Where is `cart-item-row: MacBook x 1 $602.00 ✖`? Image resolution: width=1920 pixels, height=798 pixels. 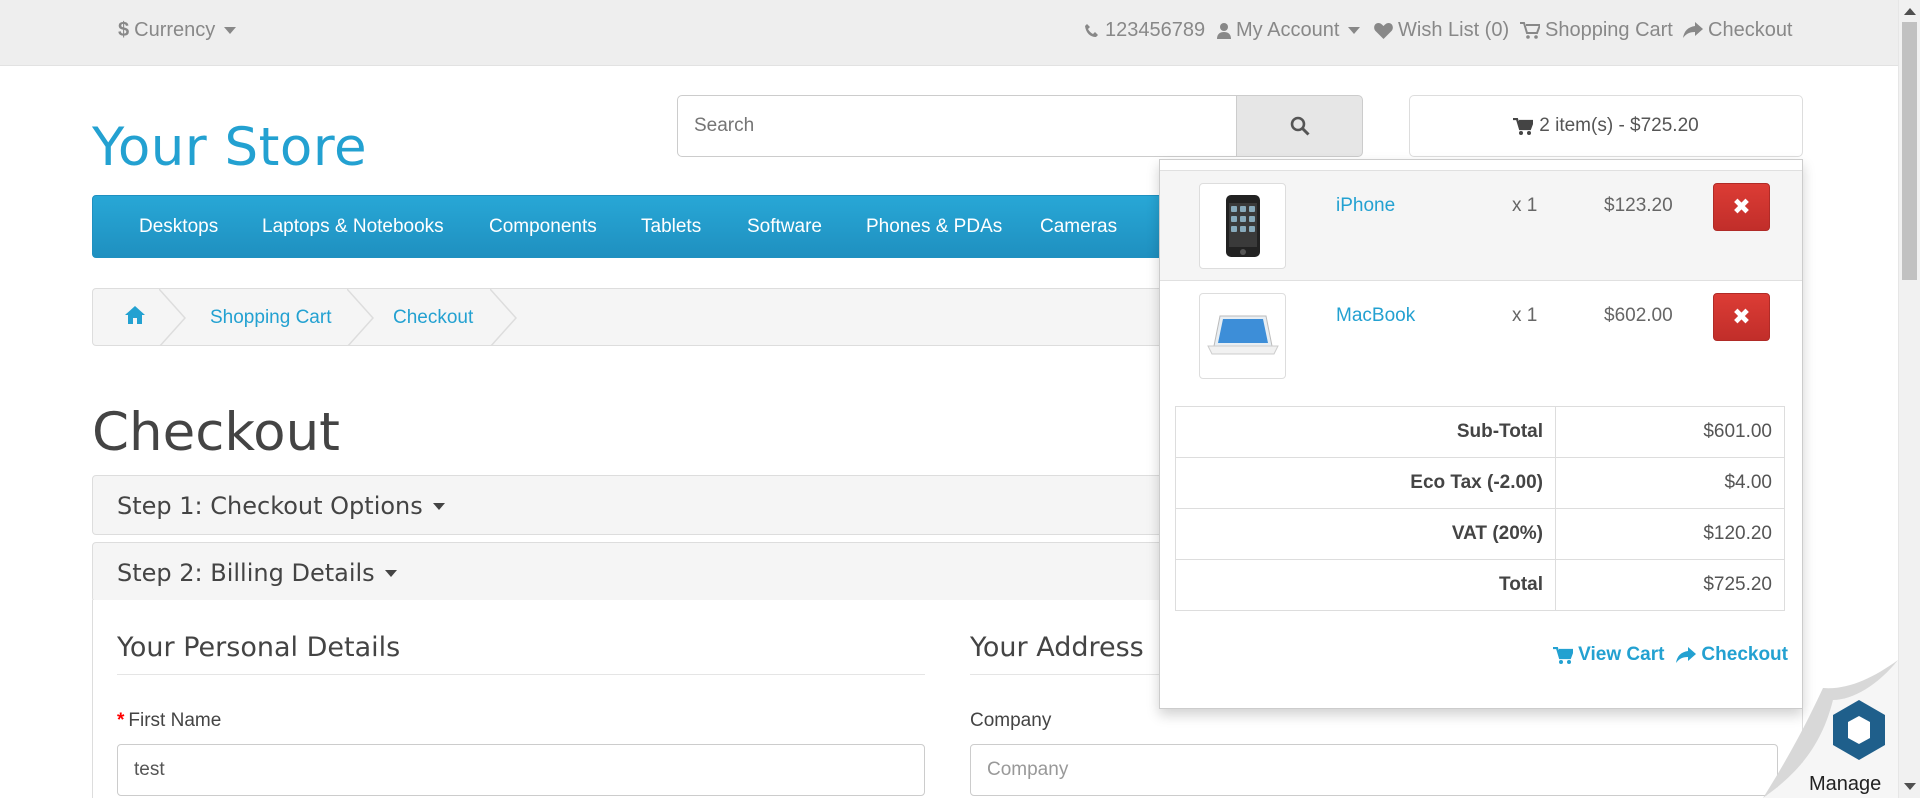 cart-item-row: MacBook x 1 $602.00 ✖ is located at coordinates (1481, 336).